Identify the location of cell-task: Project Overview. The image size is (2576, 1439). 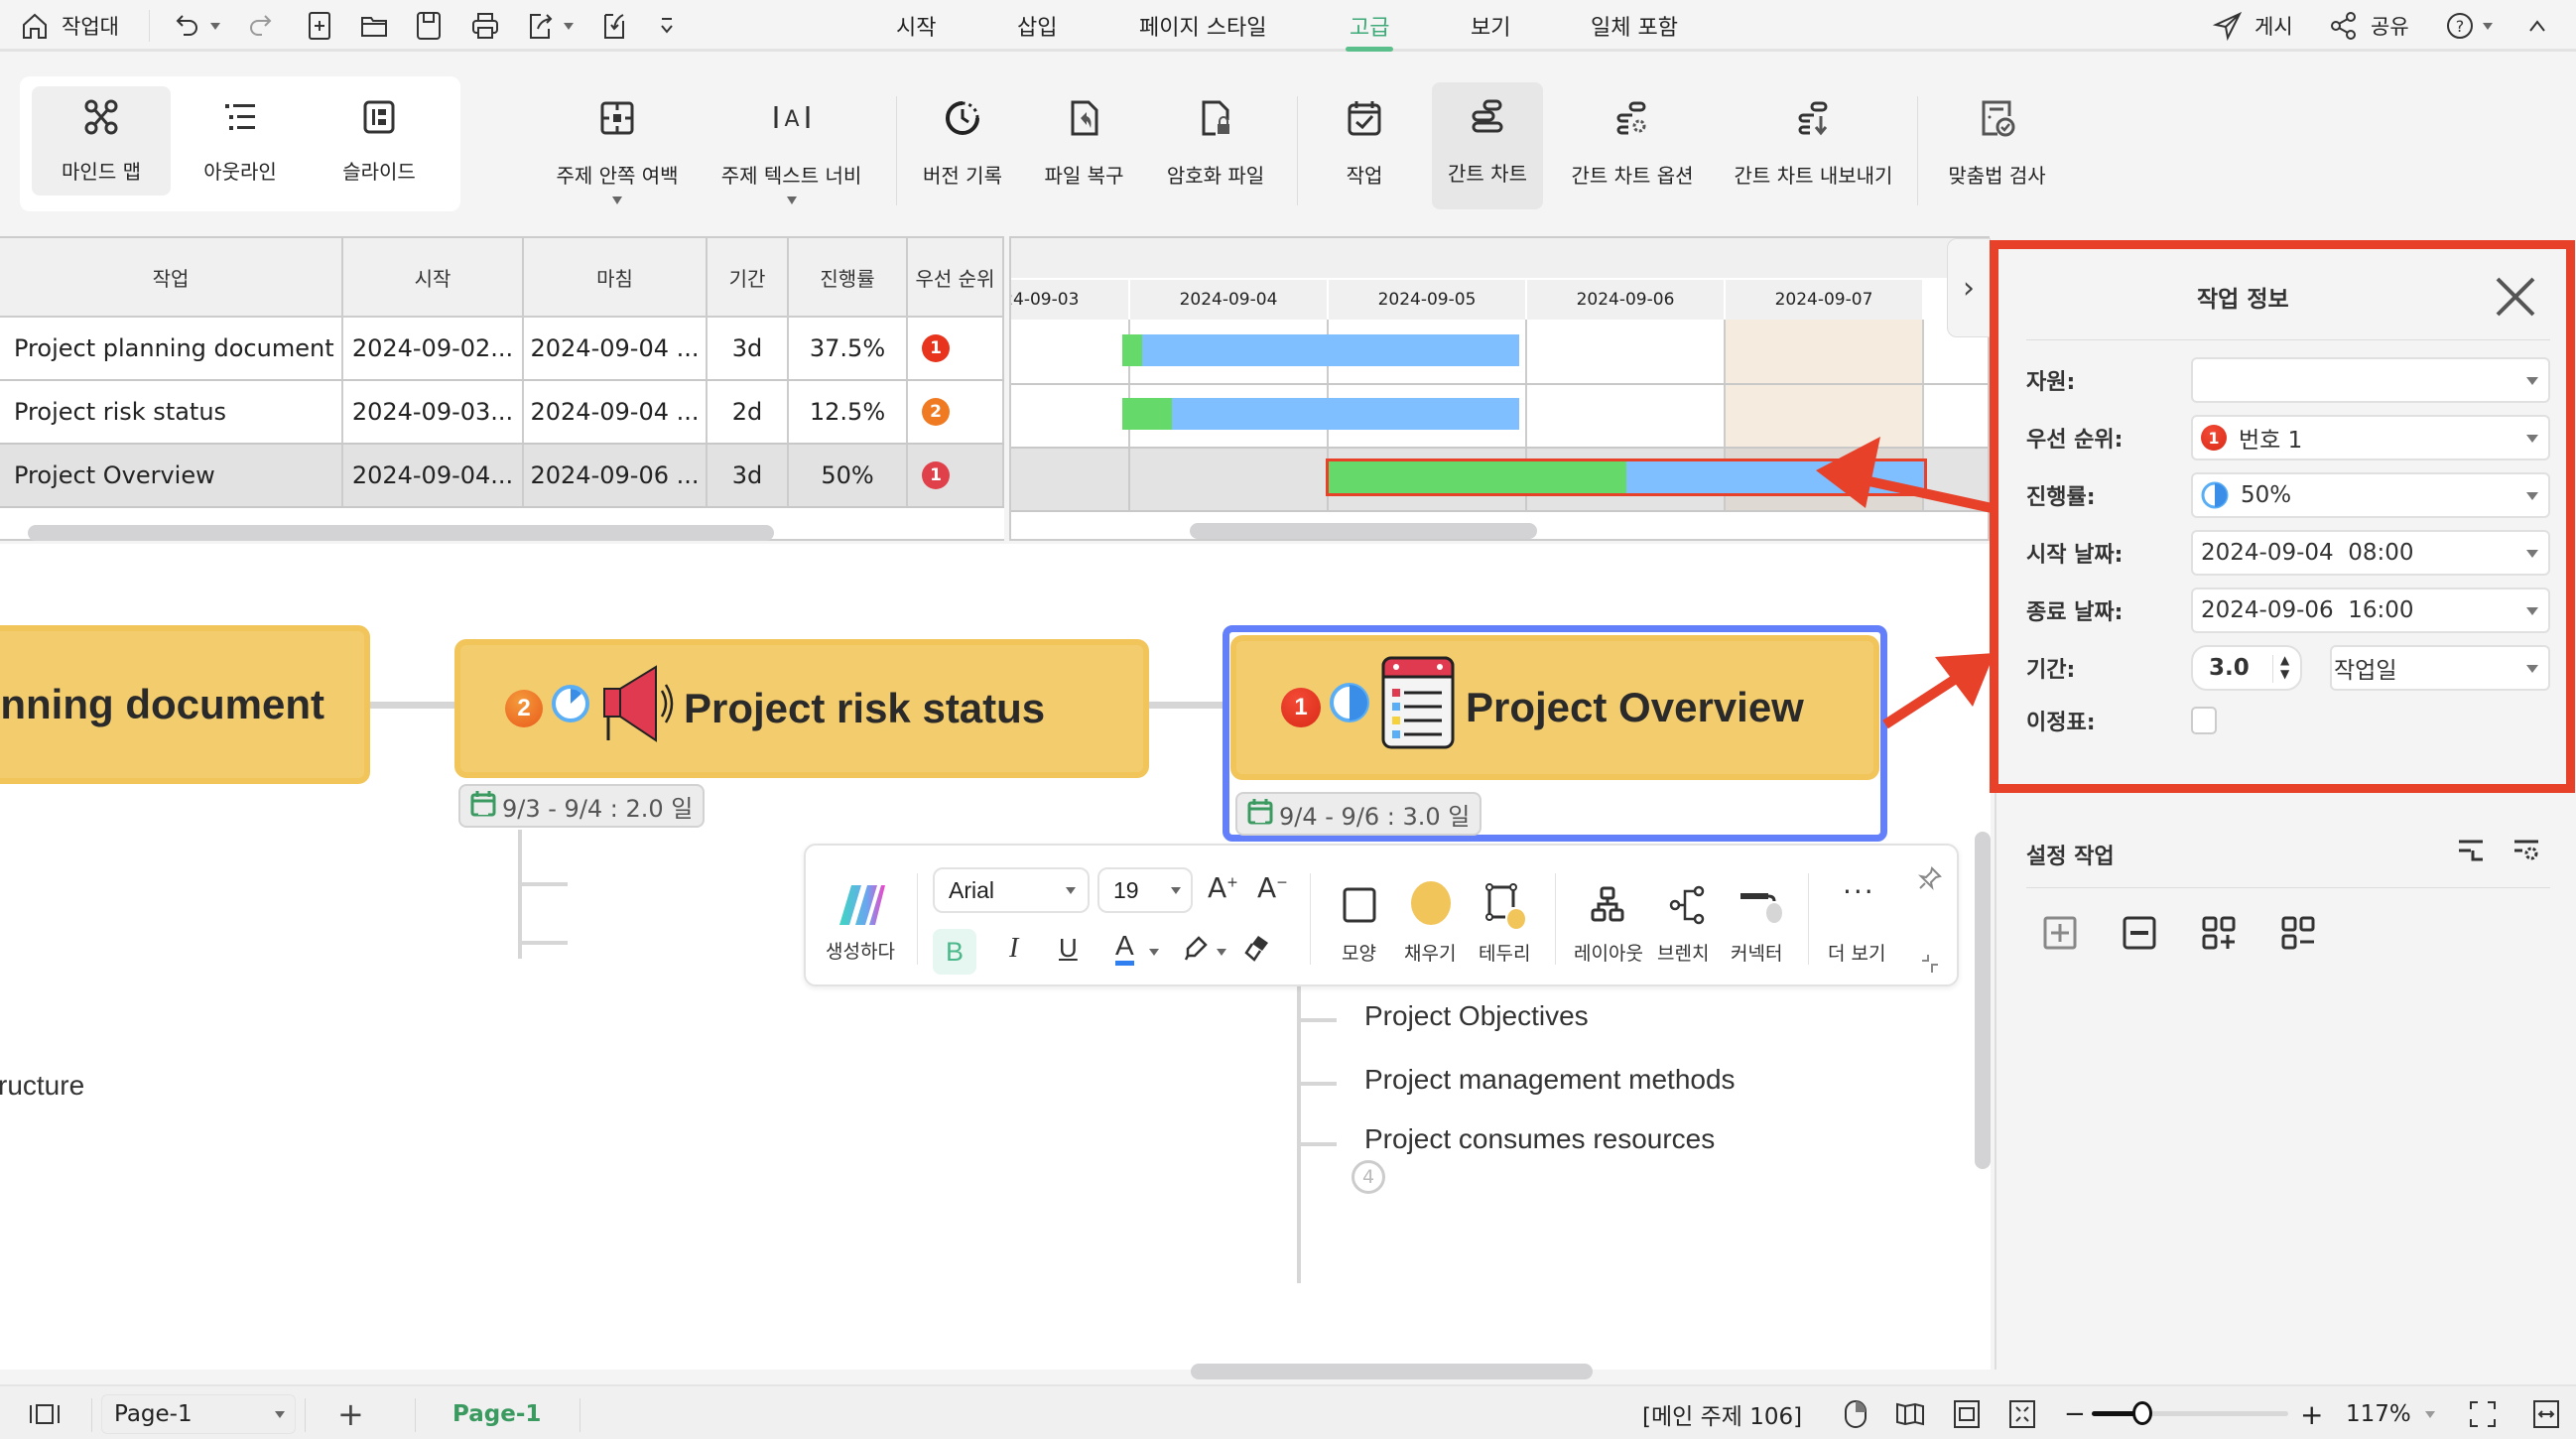
(172, 476).